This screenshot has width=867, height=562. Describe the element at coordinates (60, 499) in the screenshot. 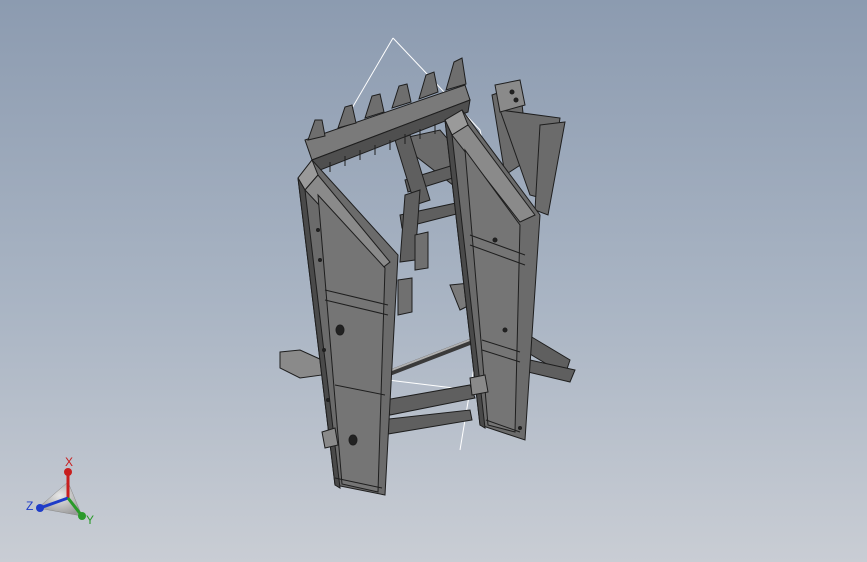

I see `triad-base-icon` at that location.